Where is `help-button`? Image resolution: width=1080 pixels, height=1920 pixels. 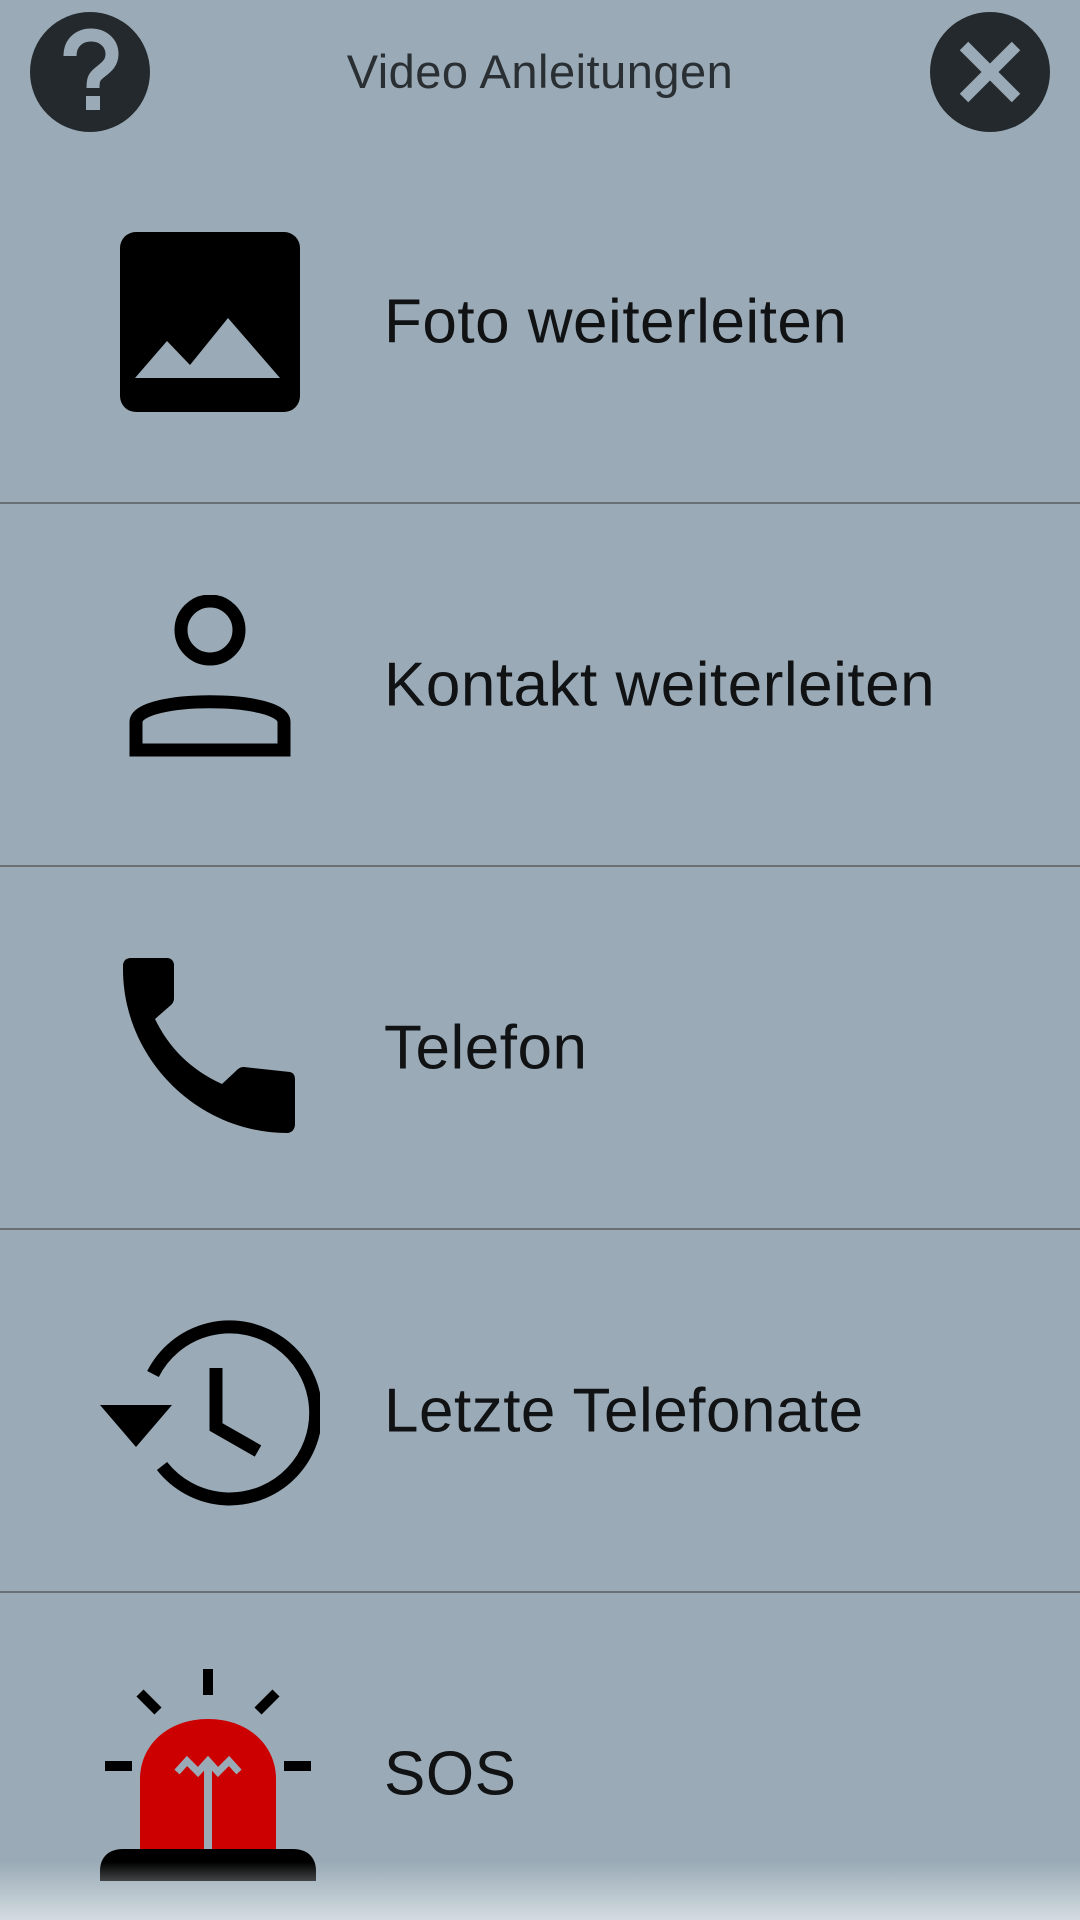
help-button is located at coordinates (90, 72).